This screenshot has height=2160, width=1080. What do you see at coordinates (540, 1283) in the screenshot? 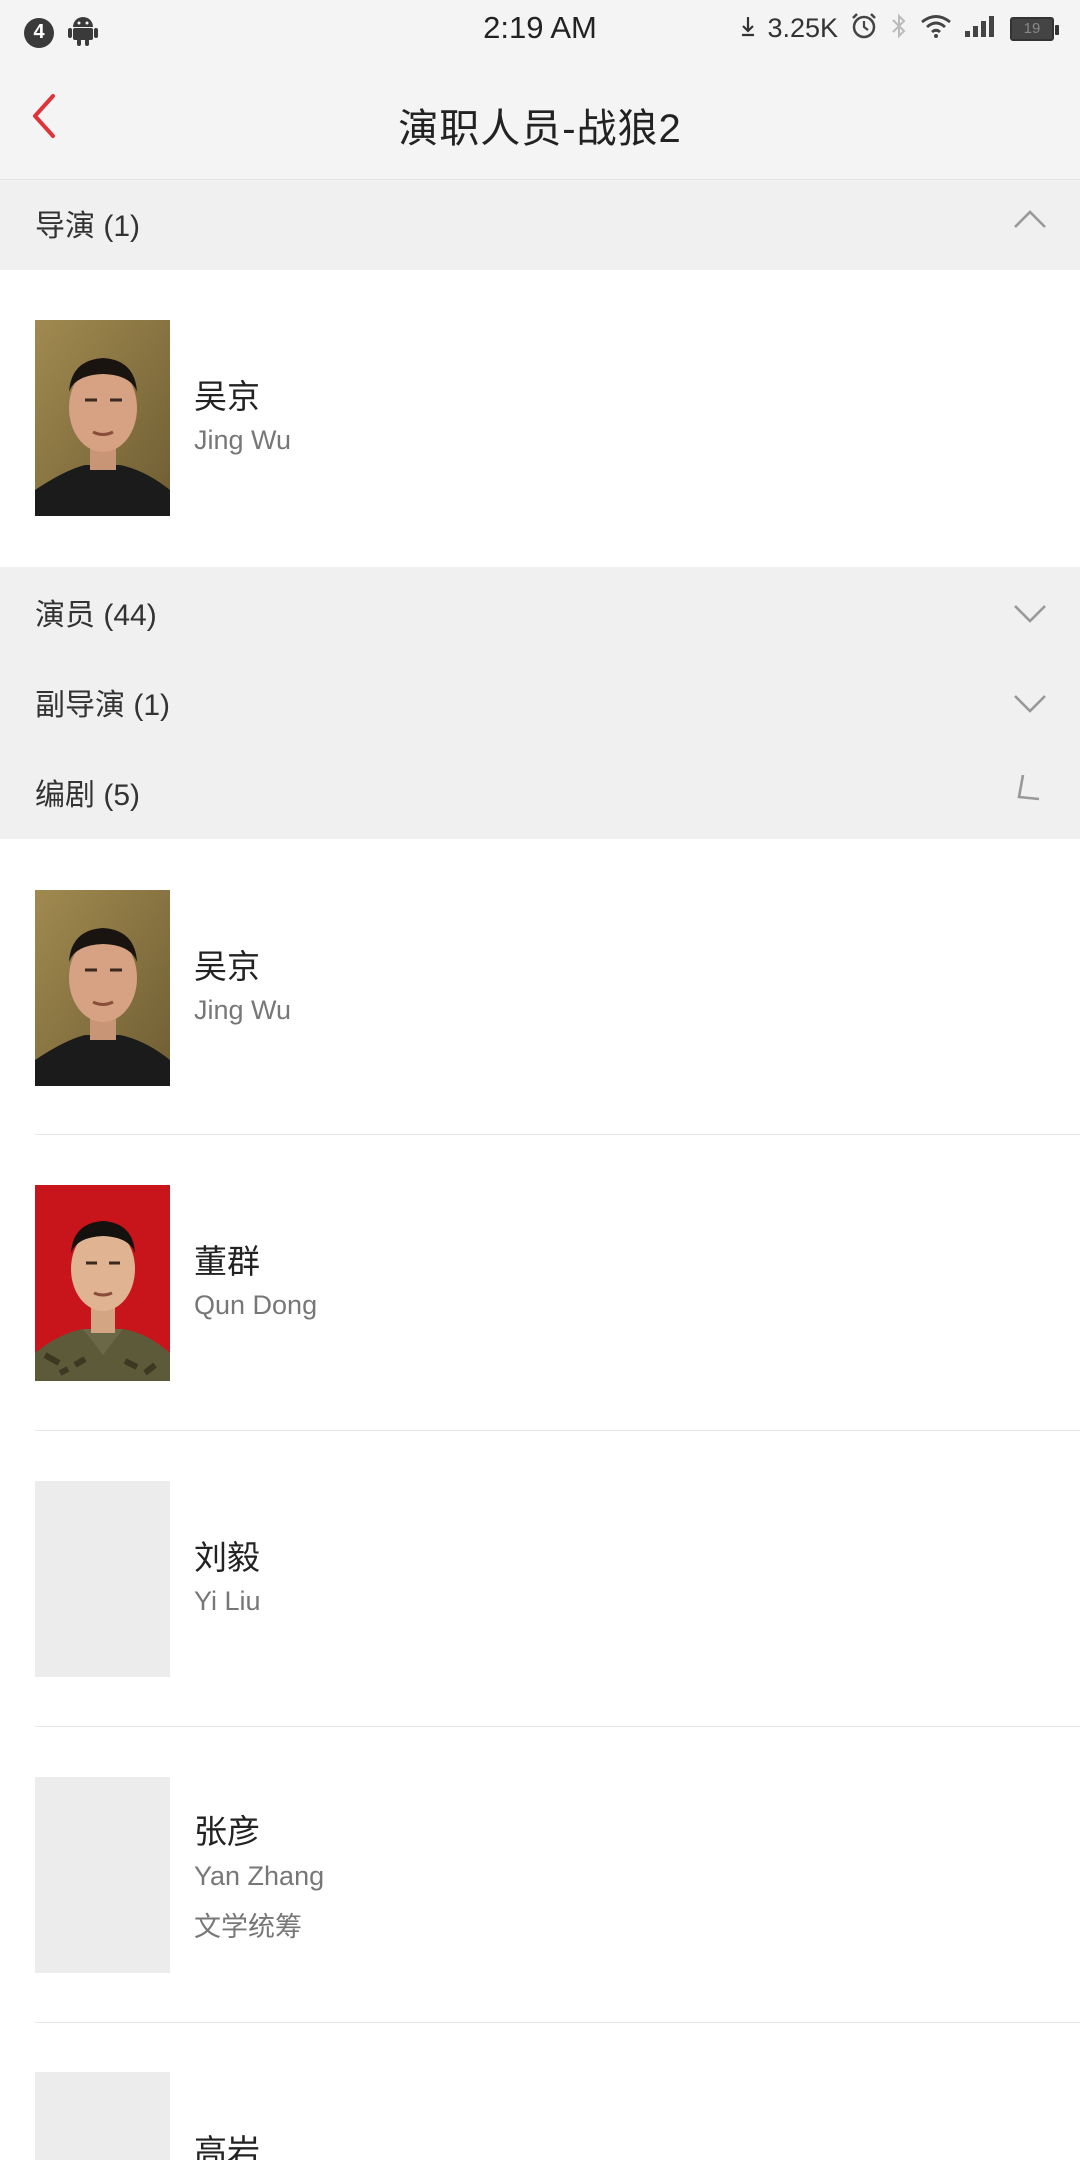
I see `list-item-screenwriter: 董群 Qun Dong` at bounding box center [540, 1283].